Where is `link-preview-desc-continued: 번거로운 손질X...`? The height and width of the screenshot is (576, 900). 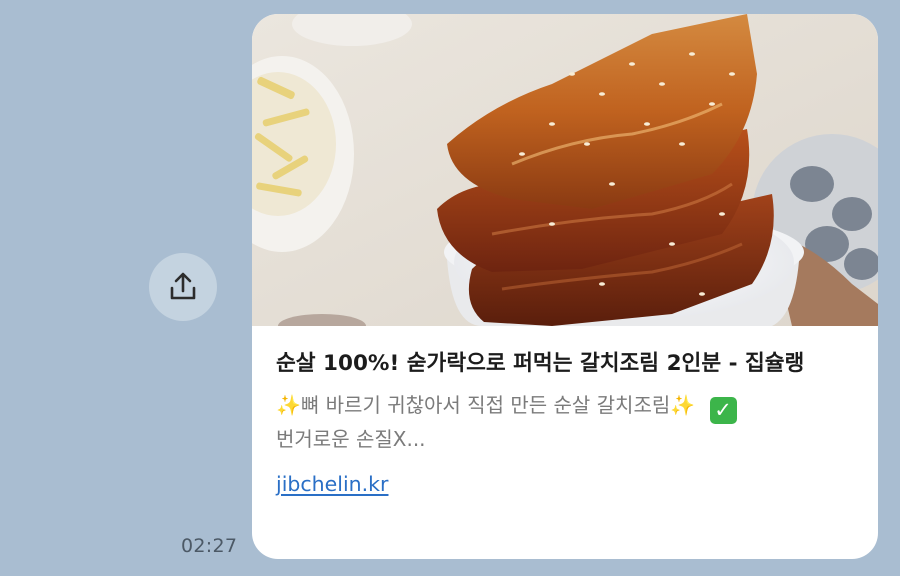 link-preview-desc-continued: 번거로운 손질X... is located at coordinates (351, 439).